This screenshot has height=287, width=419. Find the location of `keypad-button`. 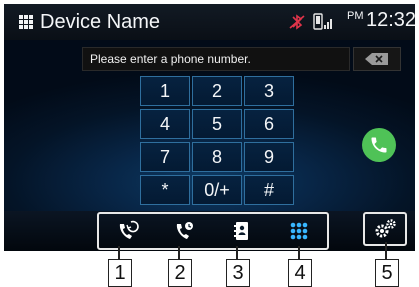

keypad-button is located at coordinates (299, 231).